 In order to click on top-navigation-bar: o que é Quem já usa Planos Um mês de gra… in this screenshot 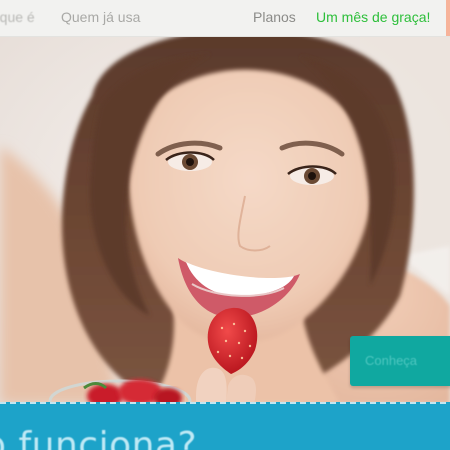, I will do `click(225, 18)`.